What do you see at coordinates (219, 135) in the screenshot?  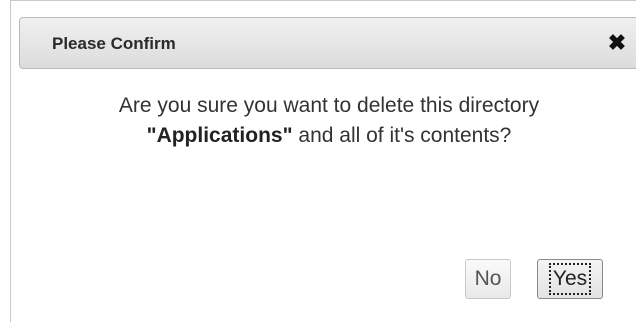 I see `directory-name: "Applications"` at bounding box center [219, 135].